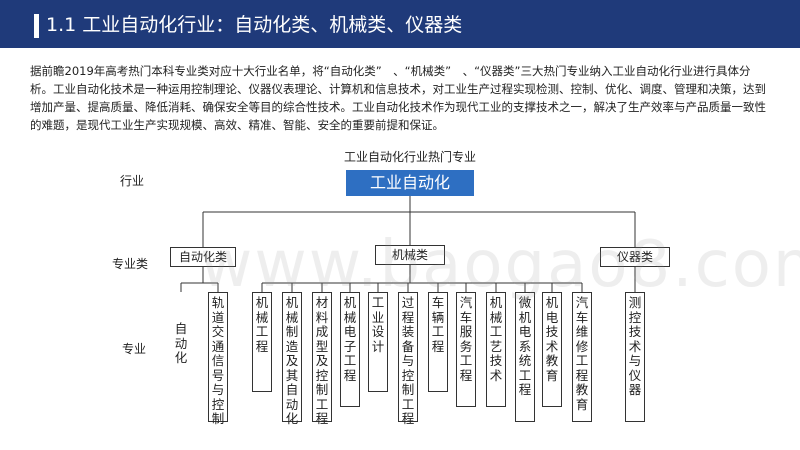 The height and width of the screenshot is (450, 800). Describe the element at coordinates (466, 349) in the screenshot. I see `major-leaf: 汽车服务工程` at that location.